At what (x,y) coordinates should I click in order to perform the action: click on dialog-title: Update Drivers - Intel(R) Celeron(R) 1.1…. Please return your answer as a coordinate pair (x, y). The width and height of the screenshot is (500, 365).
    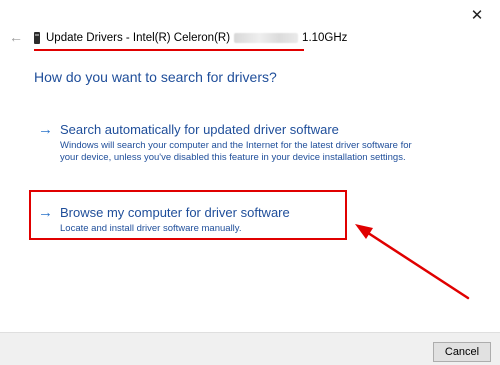
    Looking at the image, I should click on (190, 38).